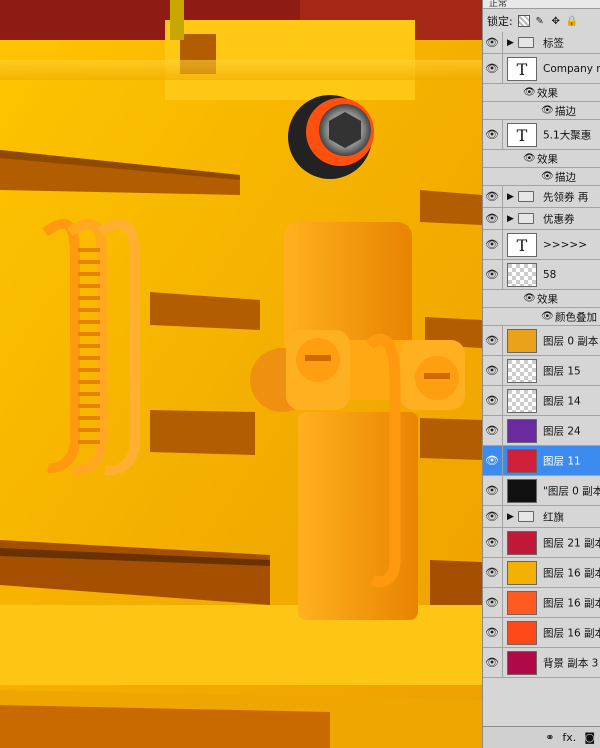  What do you see at coordinates (541, 401) in the screenshot?
I see `pixel-layer: 👁 图层 14` at bounding box center [541, 401].